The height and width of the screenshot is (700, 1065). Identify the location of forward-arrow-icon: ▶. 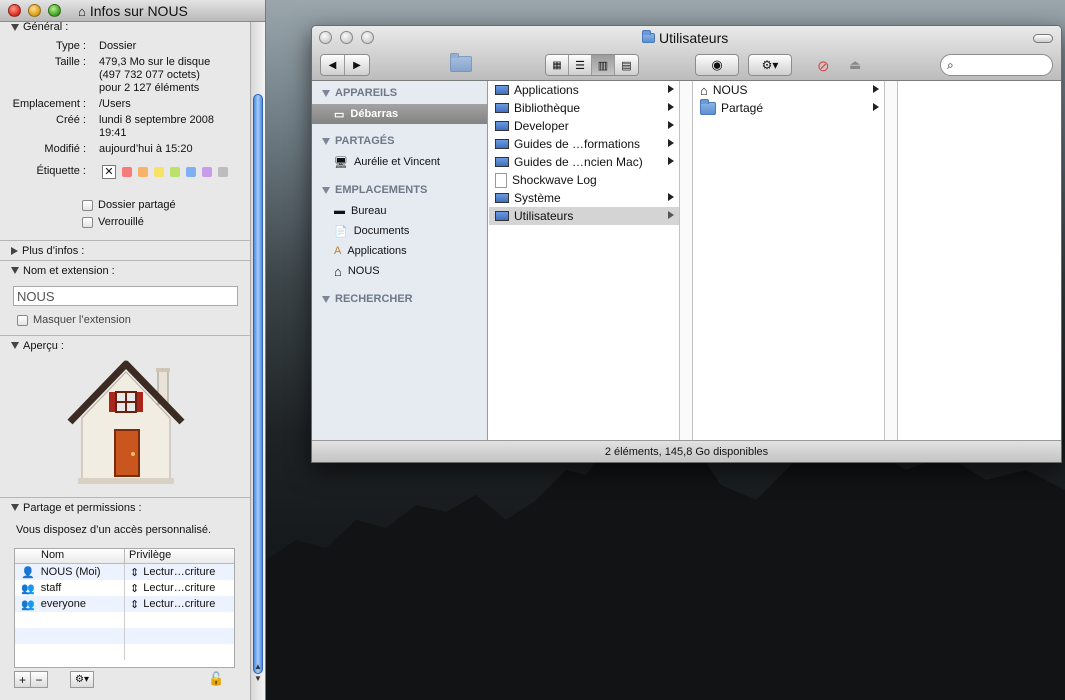
(357, 65).